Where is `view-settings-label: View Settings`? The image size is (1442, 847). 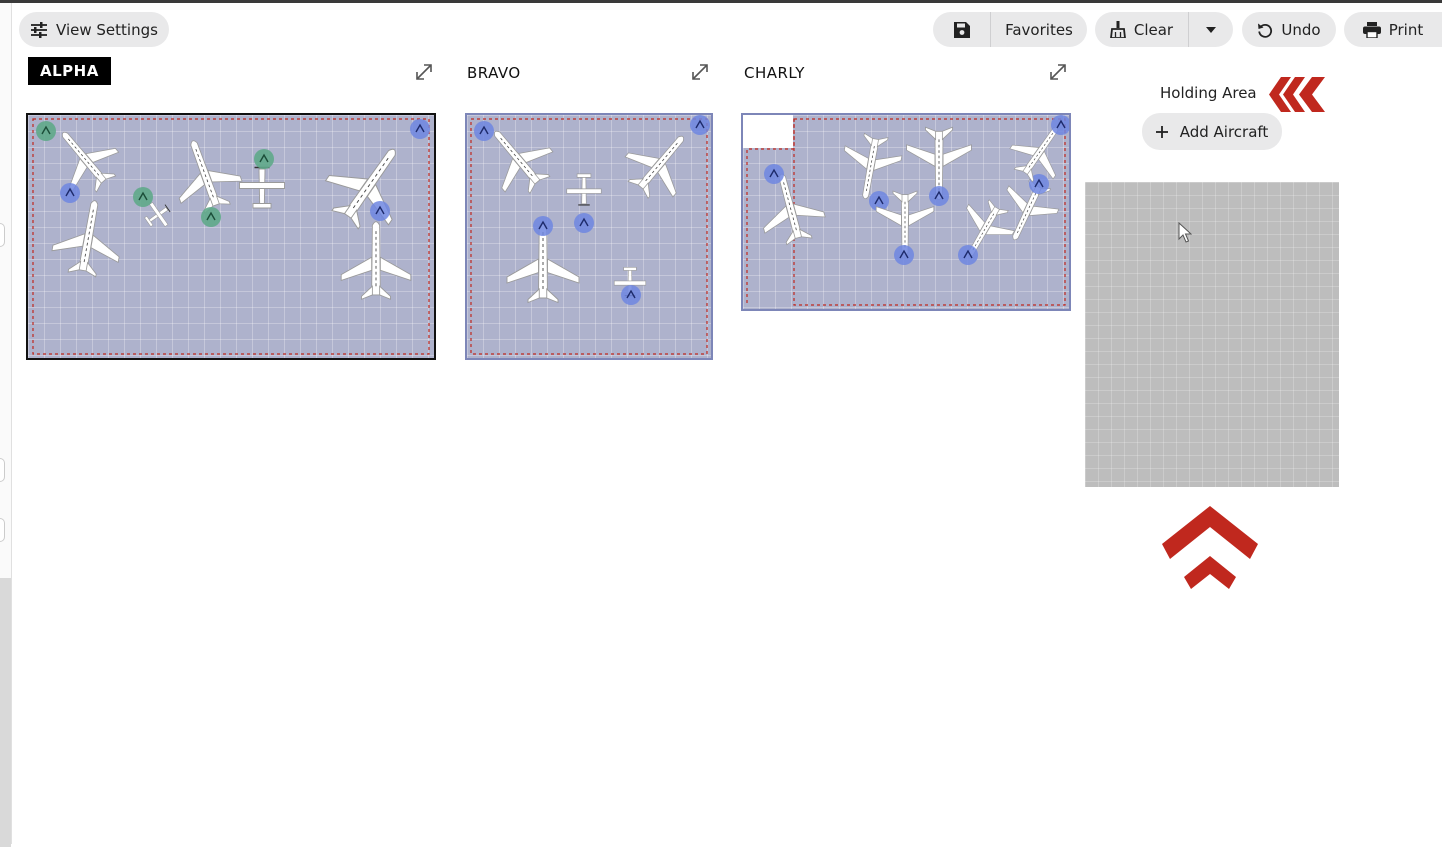 view-settings-label: View Settings is located at coordinates (107, 29).